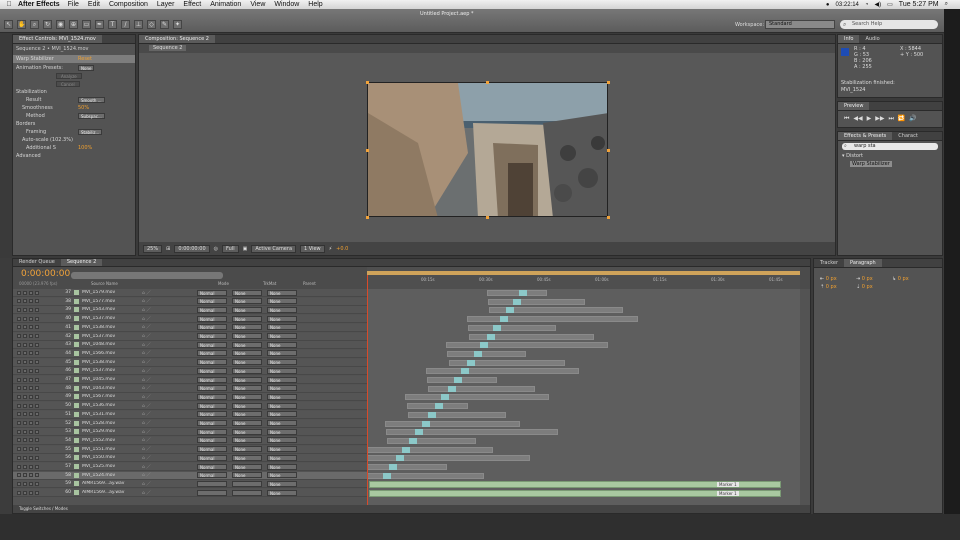 The image size is (960, 540). Describe the element at coordinates (128, 4) in the screenshot. I see `menu-composition: Composition` at that location.